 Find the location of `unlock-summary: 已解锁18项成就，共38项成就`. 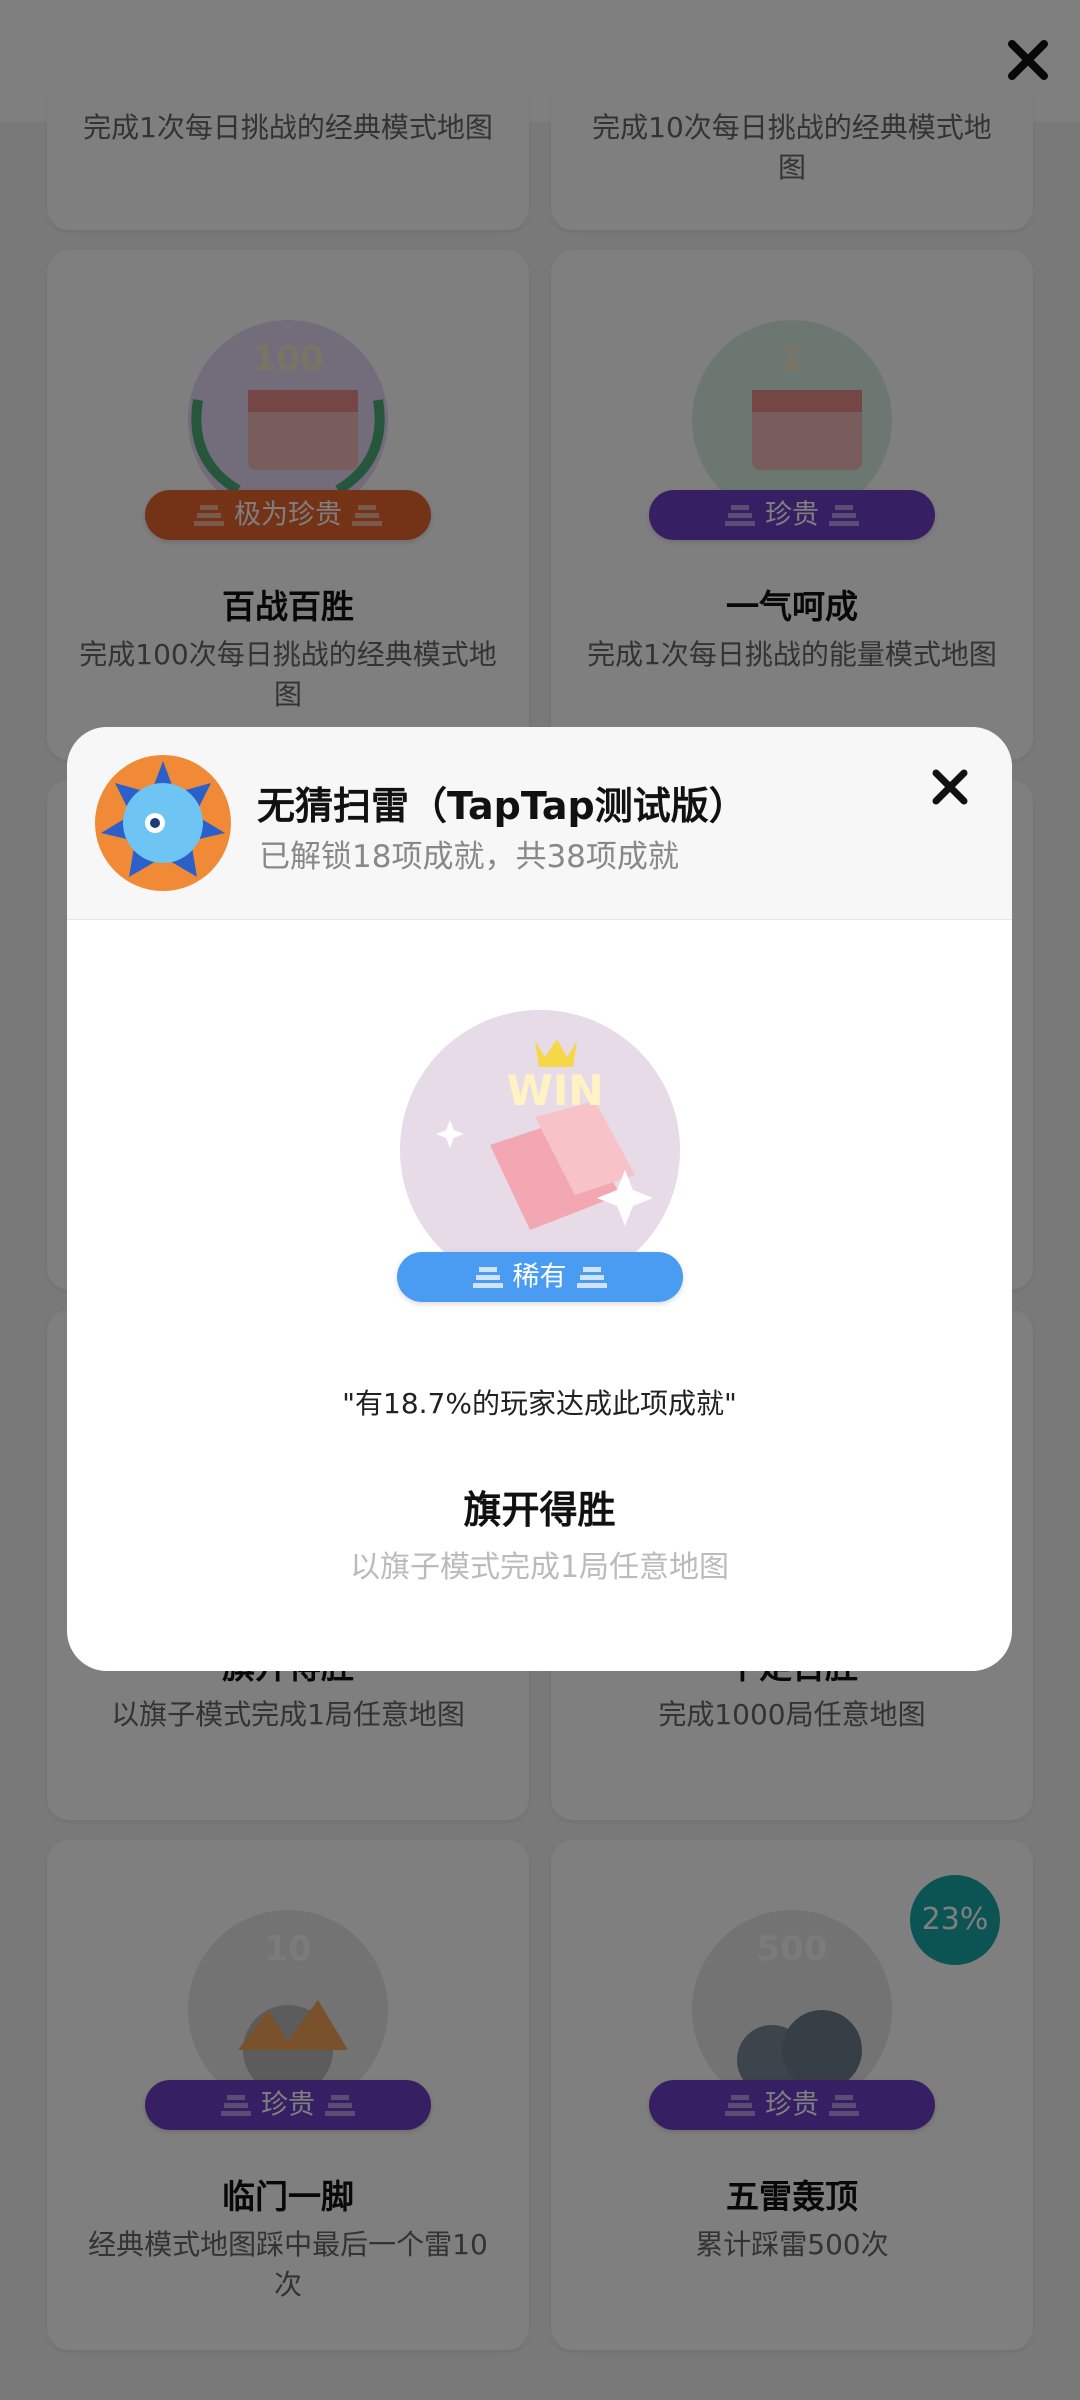

unlock-summary: 已解锁18项成就，共38项成就 is located at coordinates (469, 857).